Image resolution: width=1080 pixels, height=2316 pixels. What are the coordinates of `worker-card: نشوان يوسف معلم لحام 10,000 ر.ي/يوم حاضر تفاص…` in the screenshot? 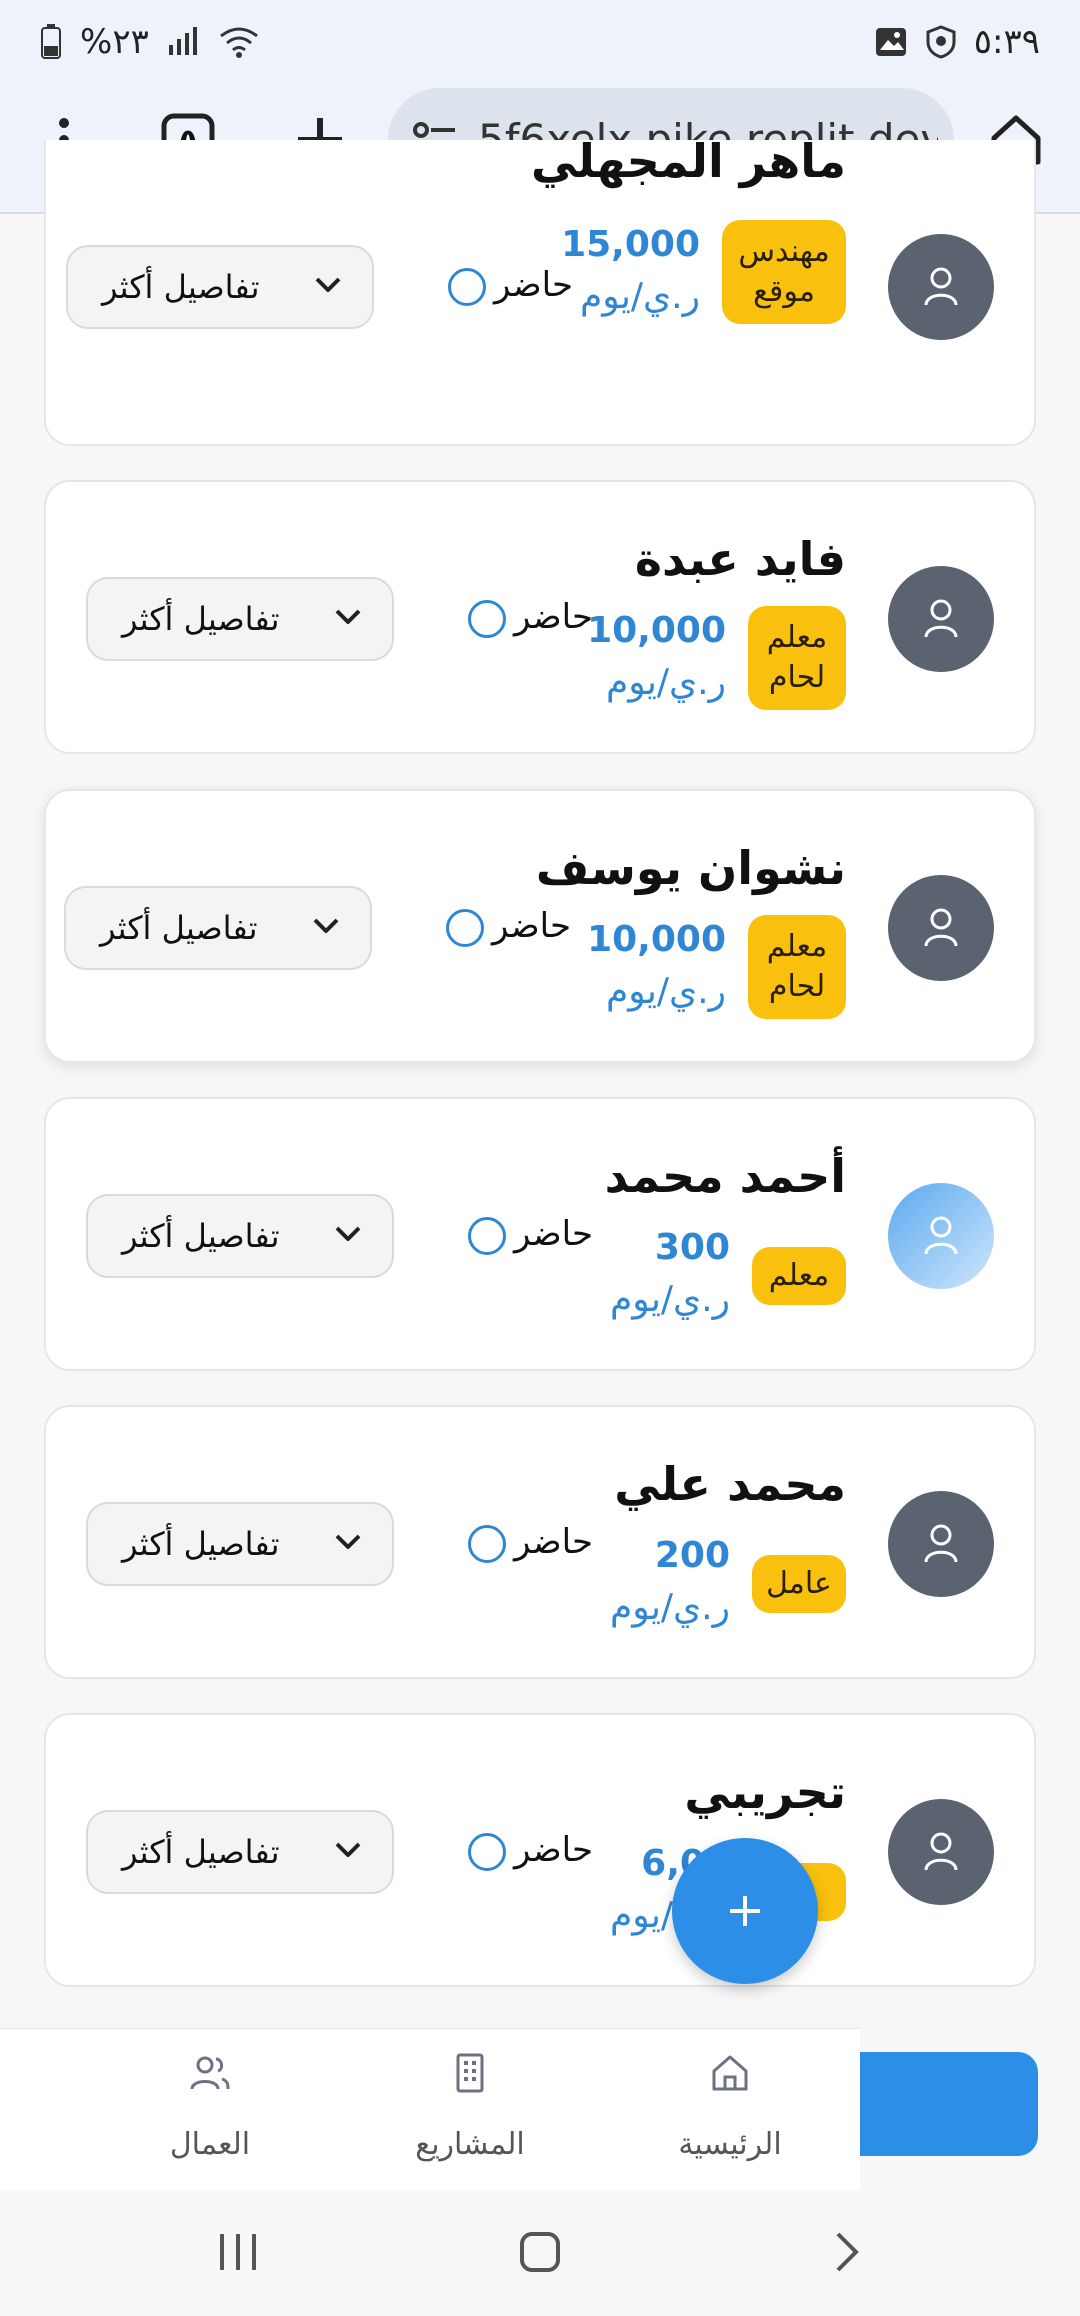 It's located at (540, 926).